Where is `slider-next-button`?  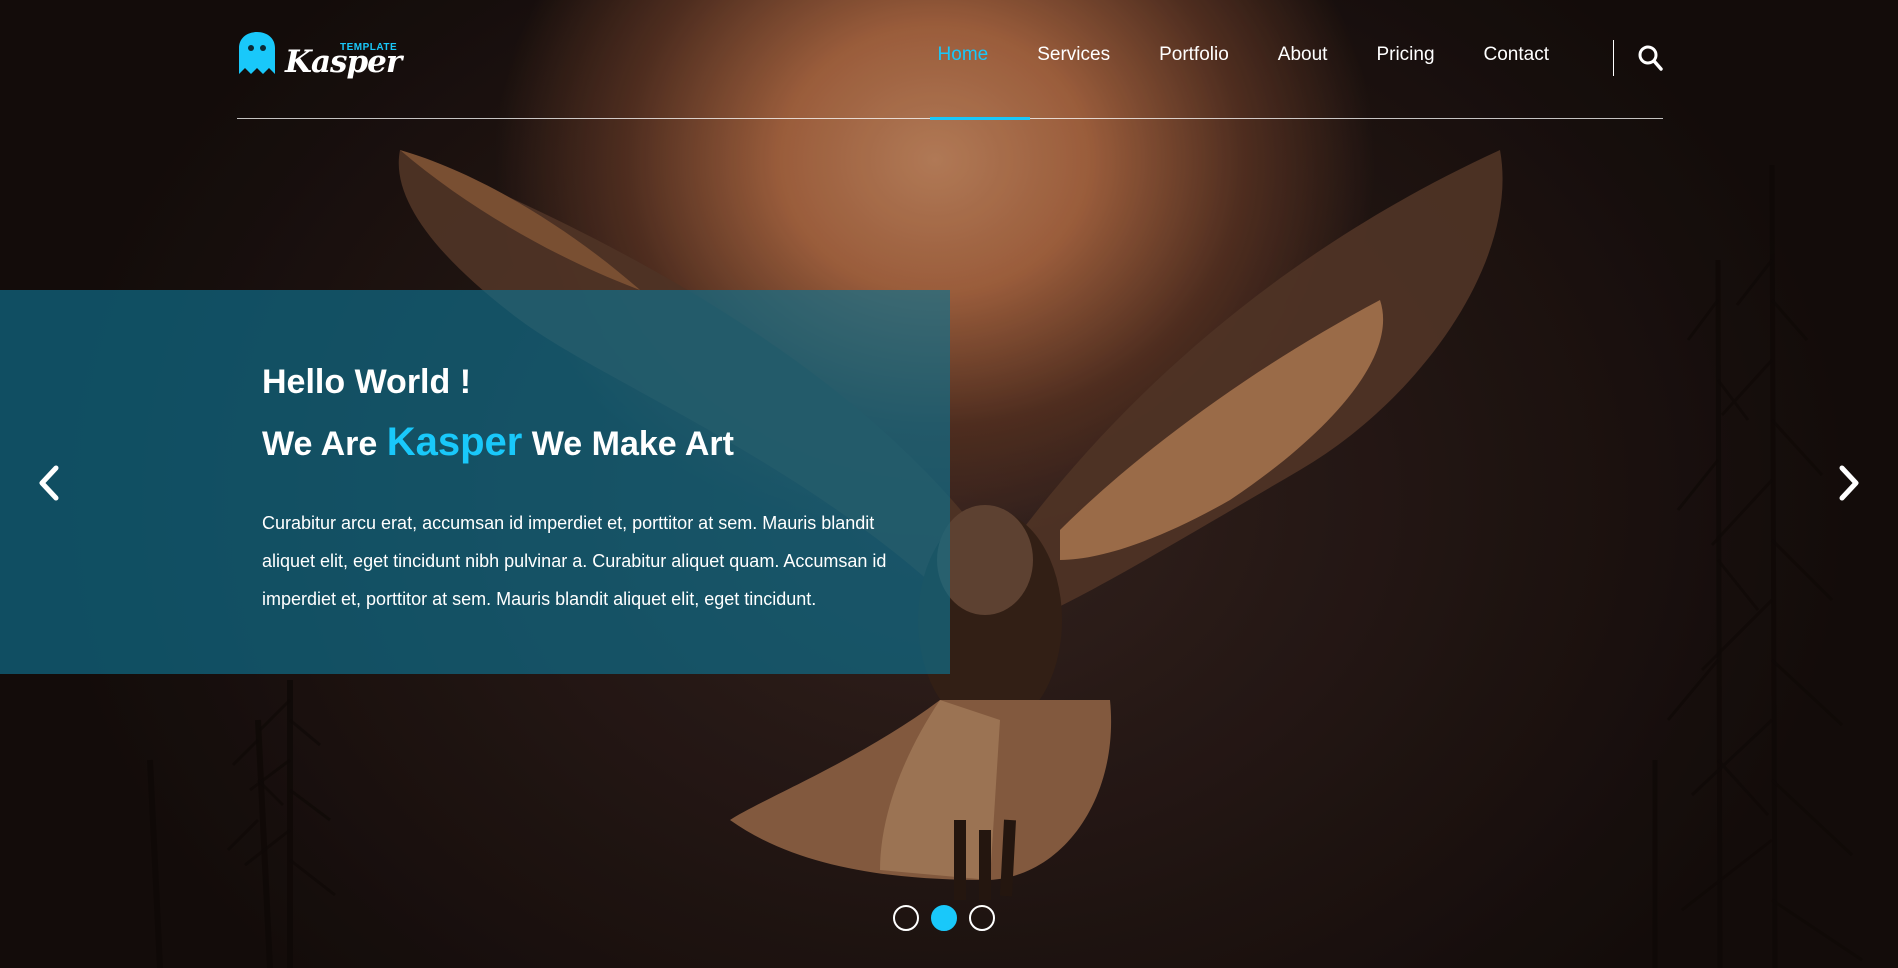 slider-next-button is located at coordinates (1849, 483).